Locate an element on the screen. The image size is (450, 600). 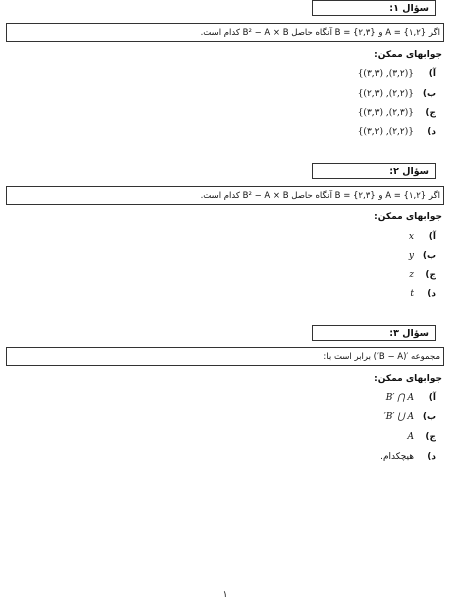
option-value: x is located at coordinates (411, 237).